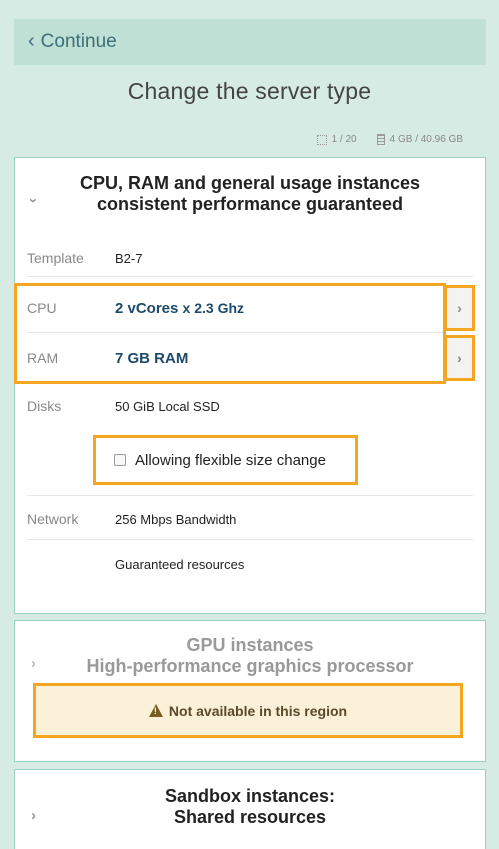 The width and height of the screenshot is (499, 849). Describe the element at coordinates (380, 139) in the screenshot. I see `memory-icon` at that location.